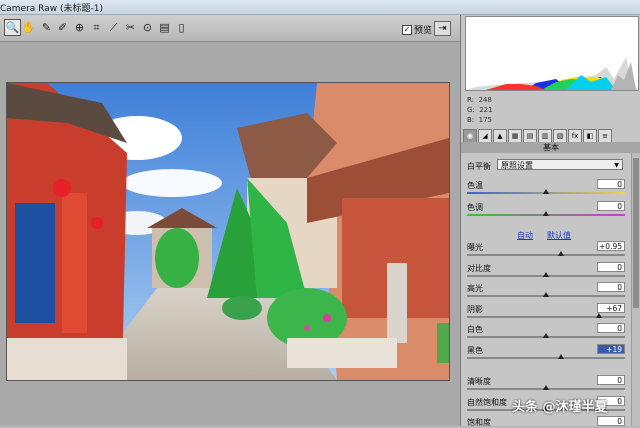 The image size is (640, 428). I want to click on default-link: 默认值, so click(559, 235).